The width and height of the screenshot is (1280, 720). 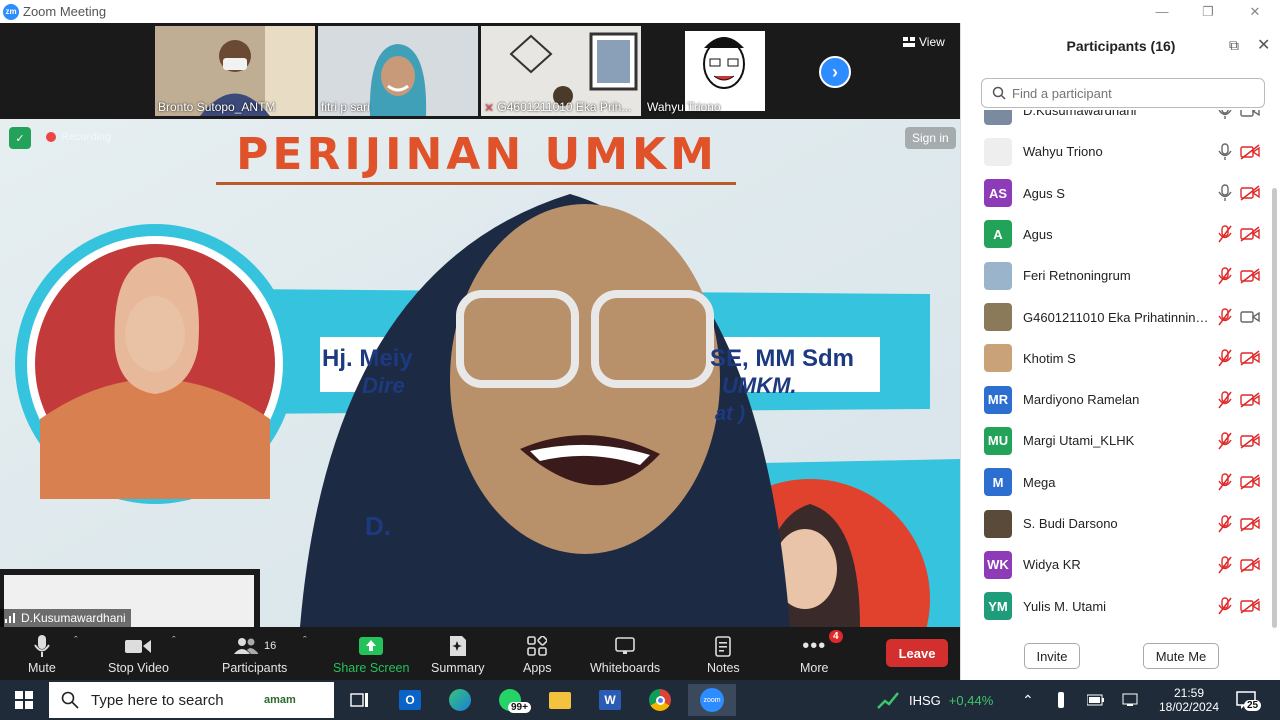 I want to click on zoom-logo-icon: zm, so click(x=11, y=11).